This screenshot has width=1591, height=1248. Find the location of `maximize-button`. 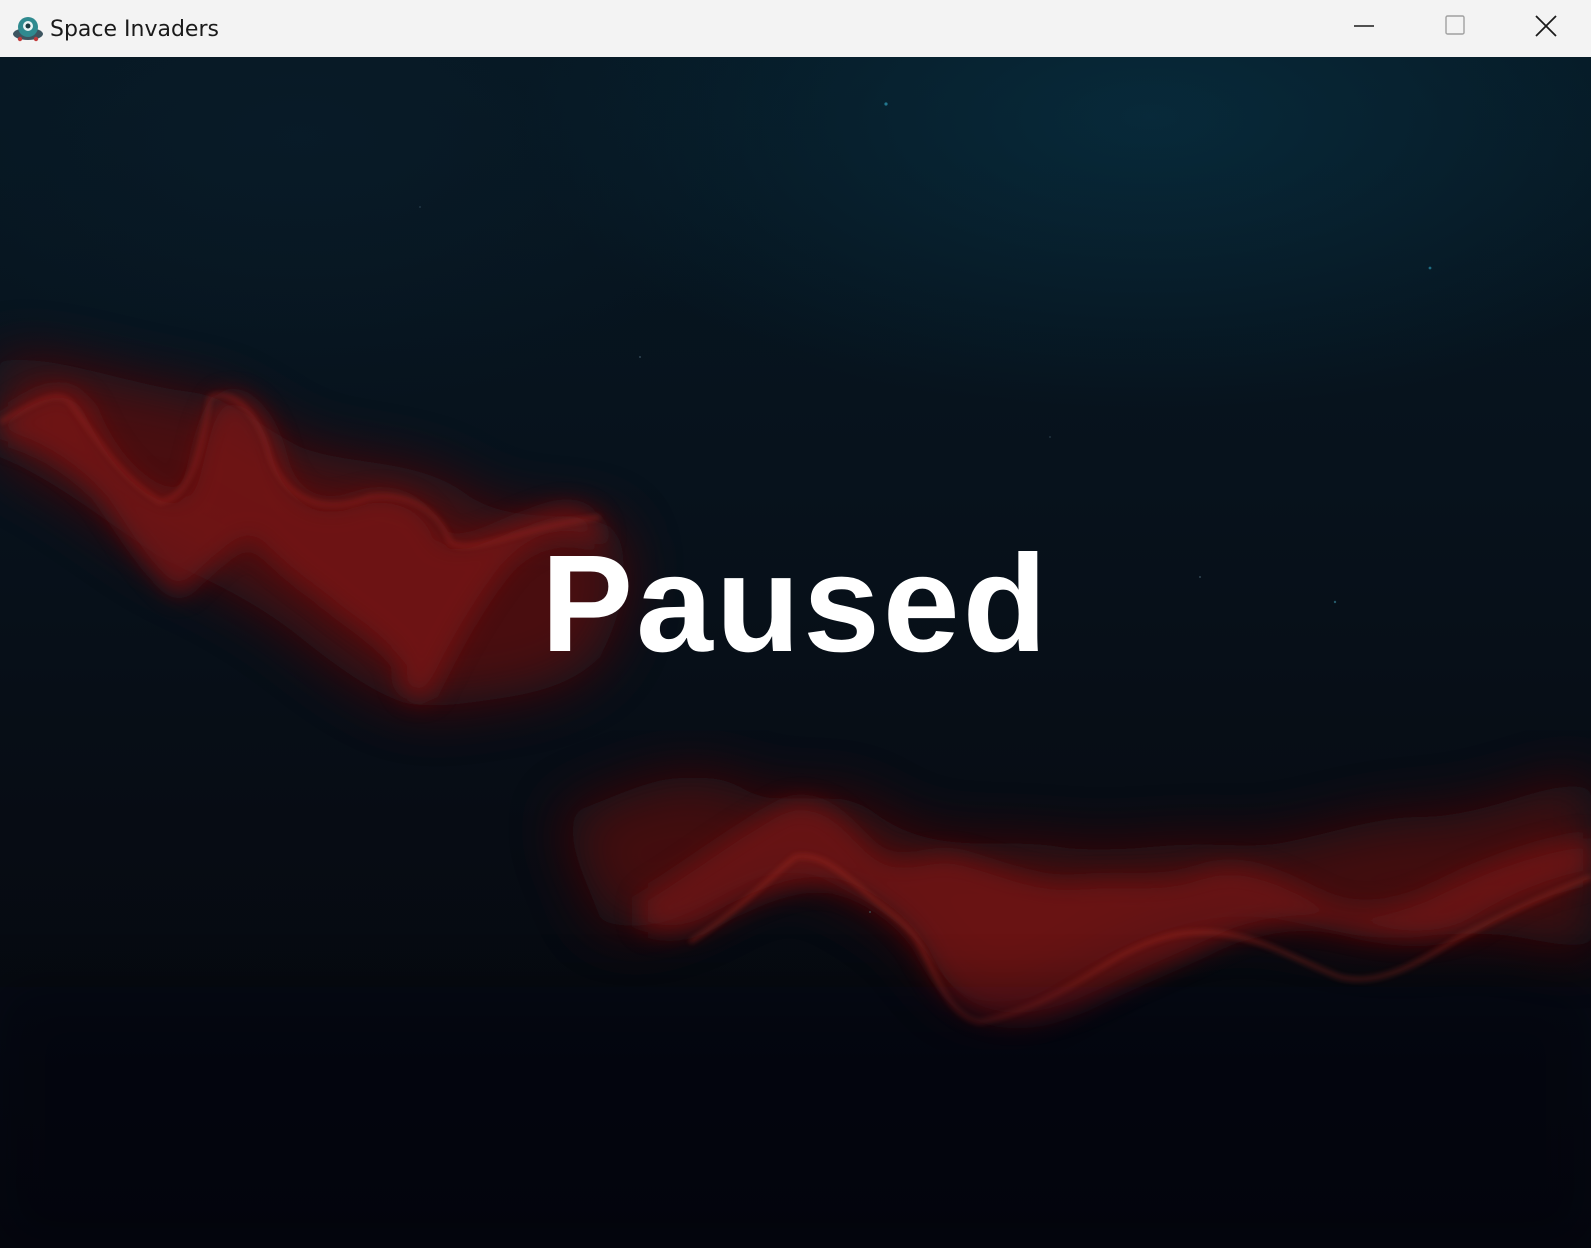

maximize-button is located at coordinates (1454, 26).